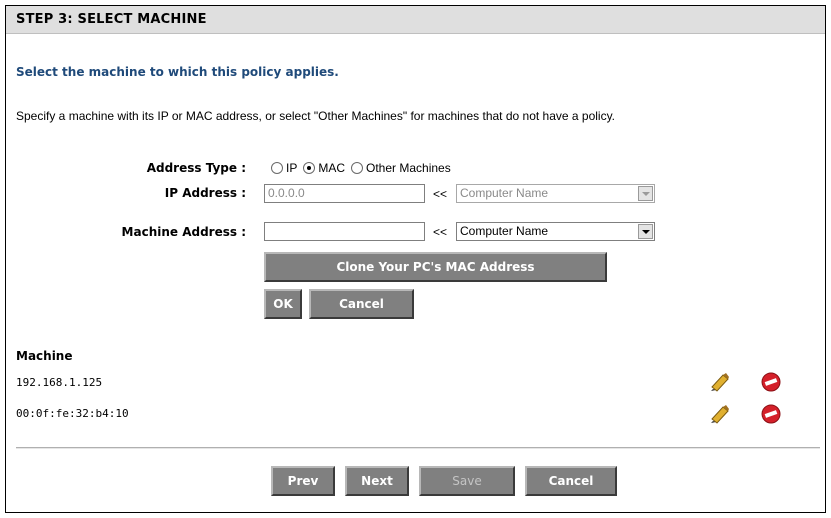 The width and height of the screenshot is (831, 518). I want to click on machine-computer-name-value: Computer Name, so click(504, 231).